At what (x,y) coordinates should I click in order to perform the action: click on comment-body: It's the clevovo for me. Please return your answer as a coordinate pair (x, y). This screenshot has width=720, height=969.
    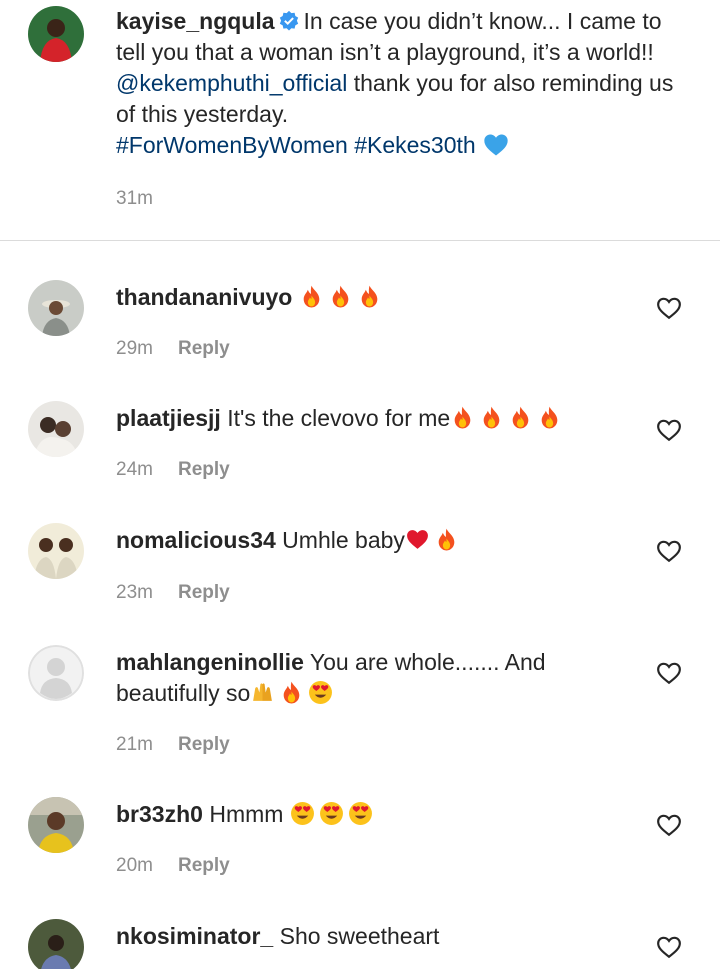
    Looking at the image, I should click on (339, 418).